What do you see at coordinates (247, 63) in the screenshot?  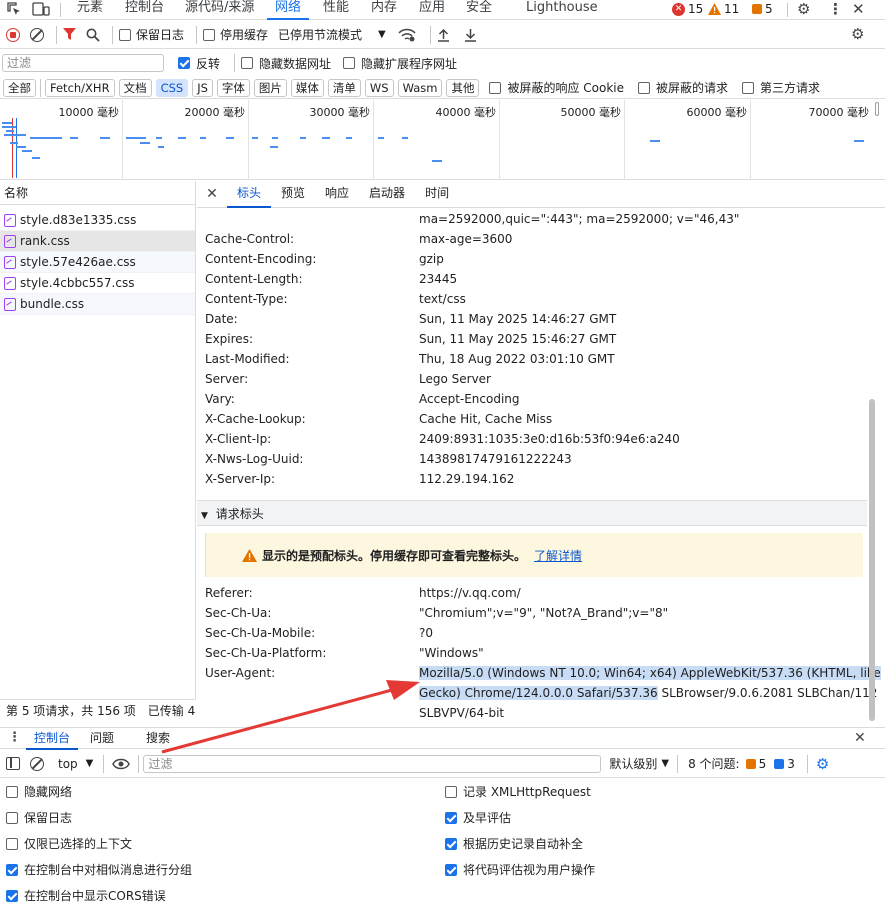 I see `hide-data-urls-checkbox` at bounding box center [247, 63].